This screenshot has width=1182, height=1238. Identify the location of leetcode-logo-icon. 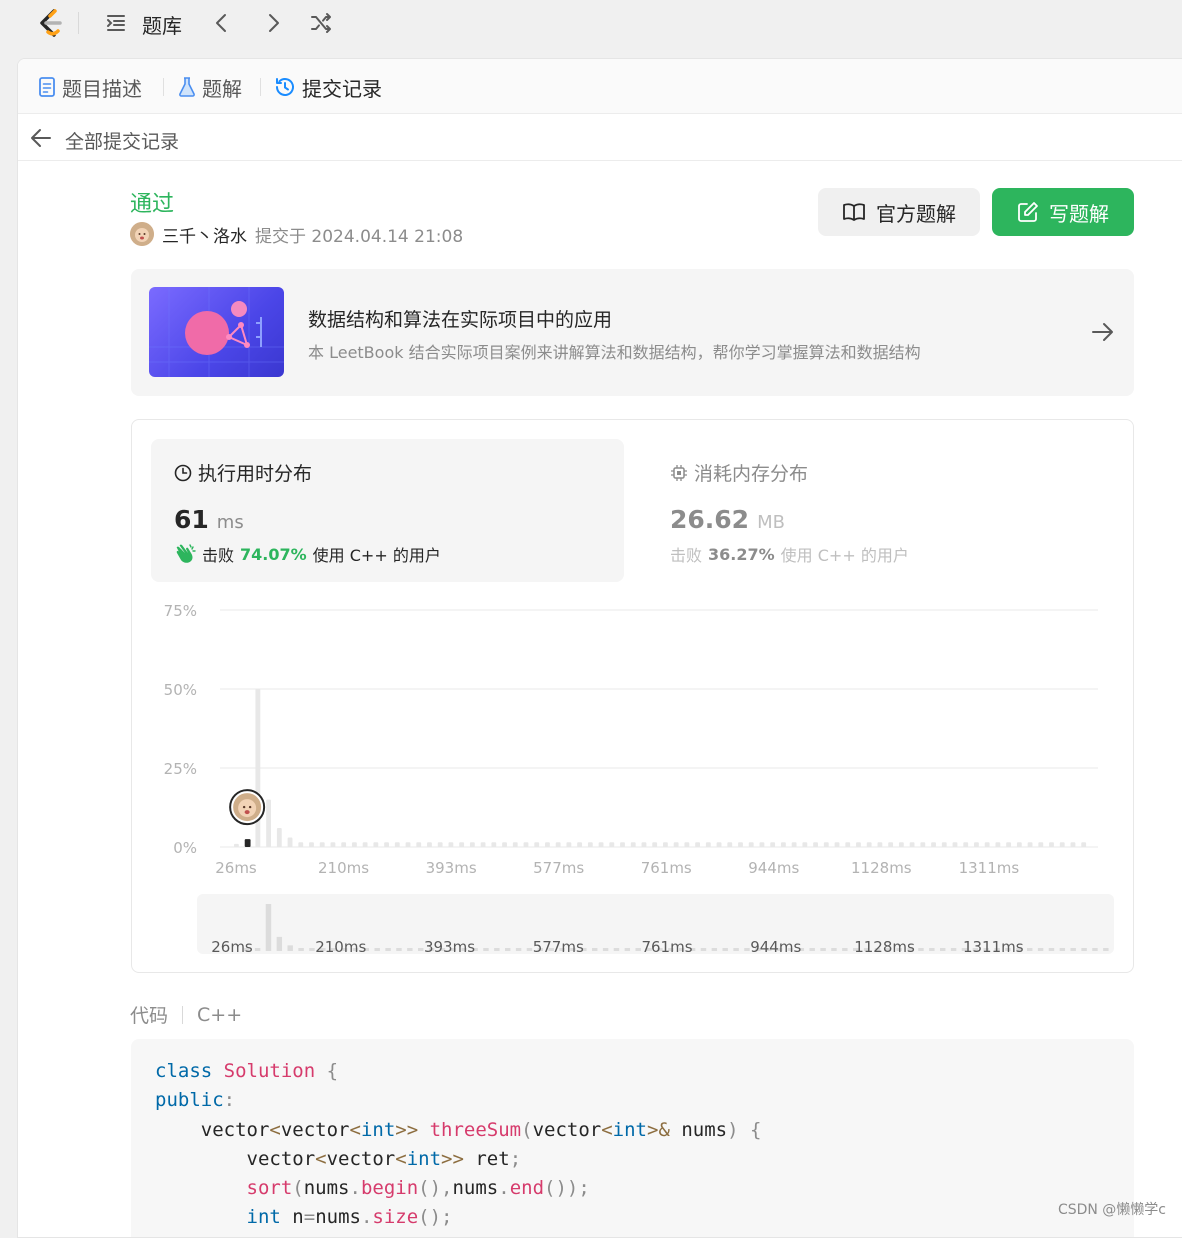
(50, 23).